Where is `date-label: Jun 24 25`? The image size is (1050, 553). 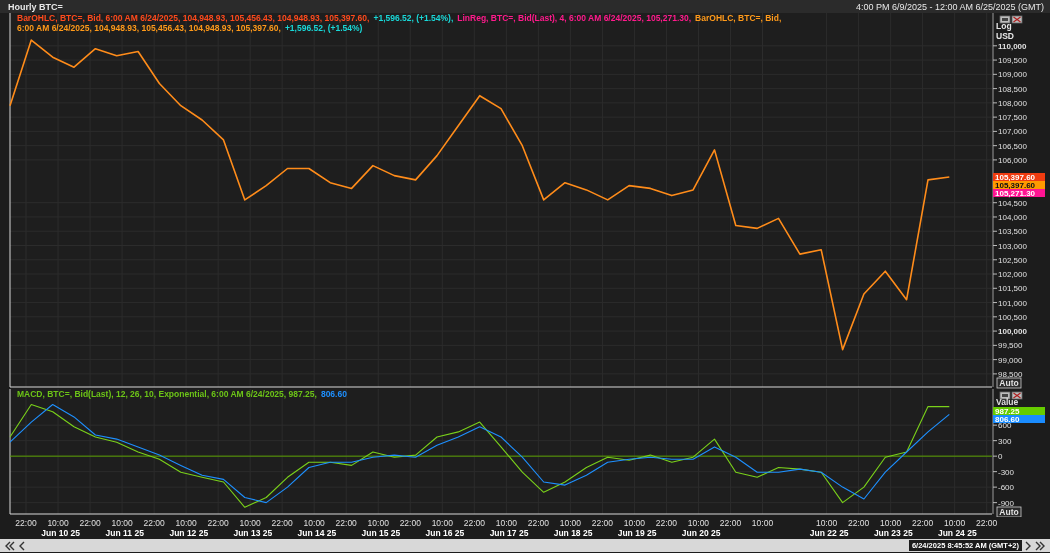
date-label: Jun 24 25 is located at coordinates (957, 533).